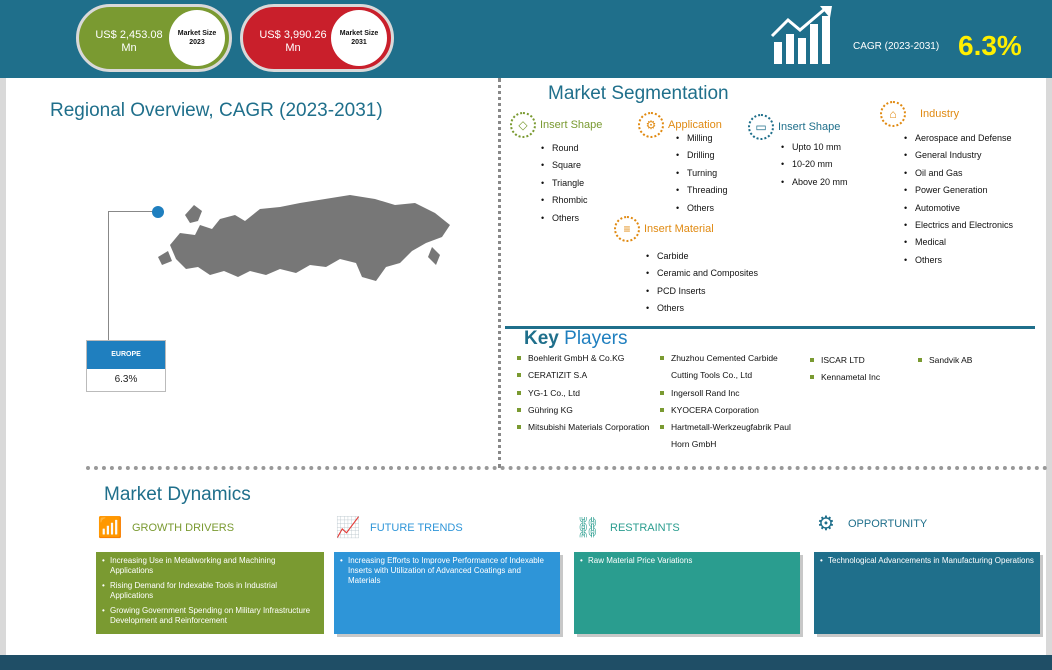 The image size is (1052, 670). Describe the element at coordinates (129, 41) in the screenshot. I see `market-size-2023-value: US$ 2,453.08 Mn` at that location.